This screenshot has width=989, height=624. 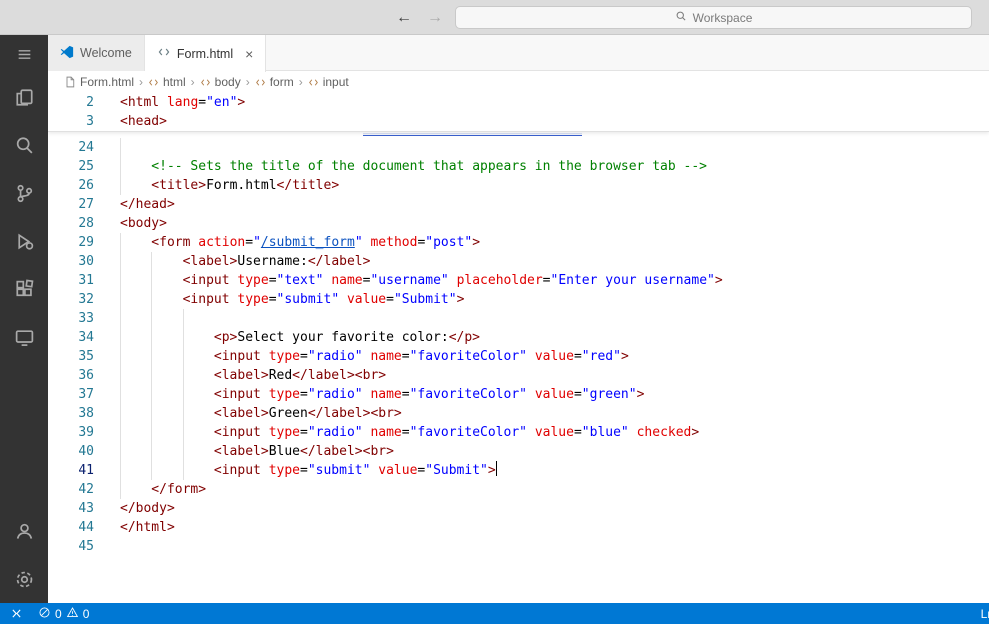 What do you see at coordinates (518, 185) in the screenshot?
I see `code-line: 26 <title>Form.html</title>` at bounding box center [518, 185].